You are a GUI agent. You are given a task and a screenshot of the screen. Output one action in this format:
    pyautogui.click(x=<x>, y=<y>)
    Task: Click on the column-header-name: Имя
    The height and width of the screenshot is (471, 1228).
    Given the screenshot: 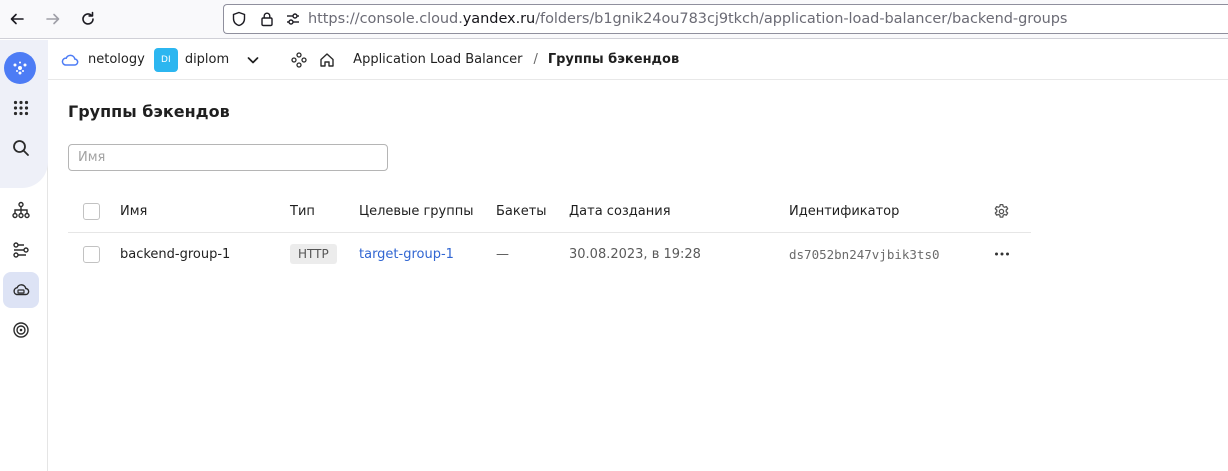 What is the action you would take?
    pyautogui.click(x=133, y=211)
    